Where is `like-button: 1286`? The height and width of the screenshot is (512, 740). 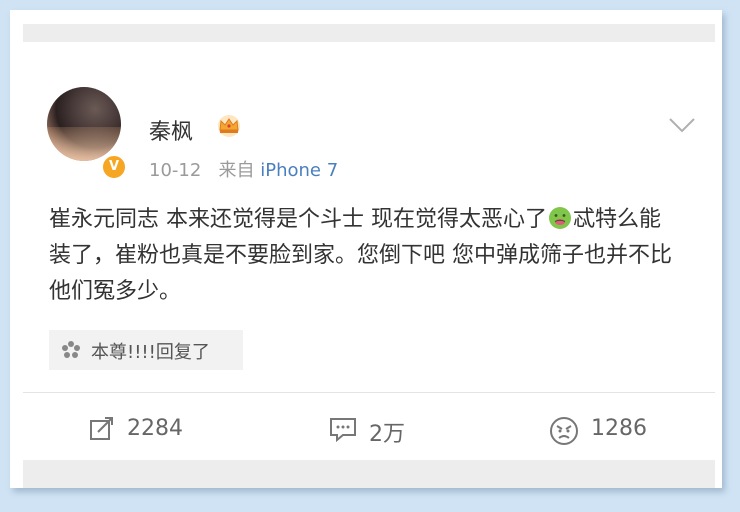
like-button: 1286 is located at coordinates (604, 429).